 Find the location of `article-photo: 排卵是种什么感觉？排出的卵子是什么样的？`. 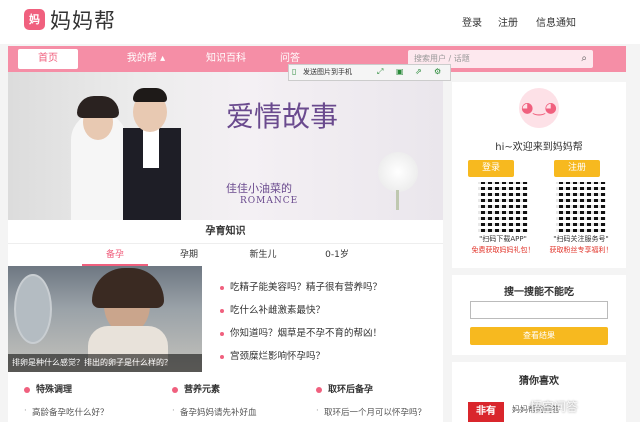

article-photo: 排卵是种什么感觉？排出的卵子是什么样的？ is located at coordinates (105, 319).